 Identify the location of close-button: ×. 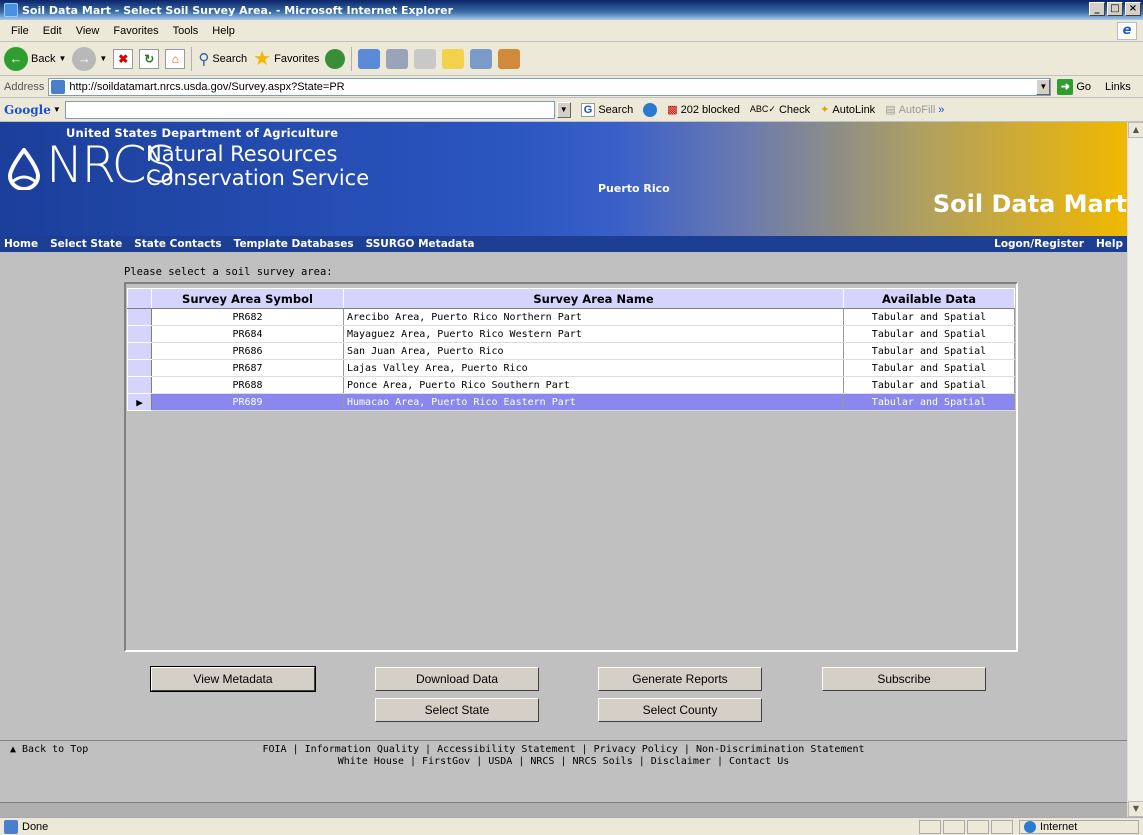
(1133, 9).